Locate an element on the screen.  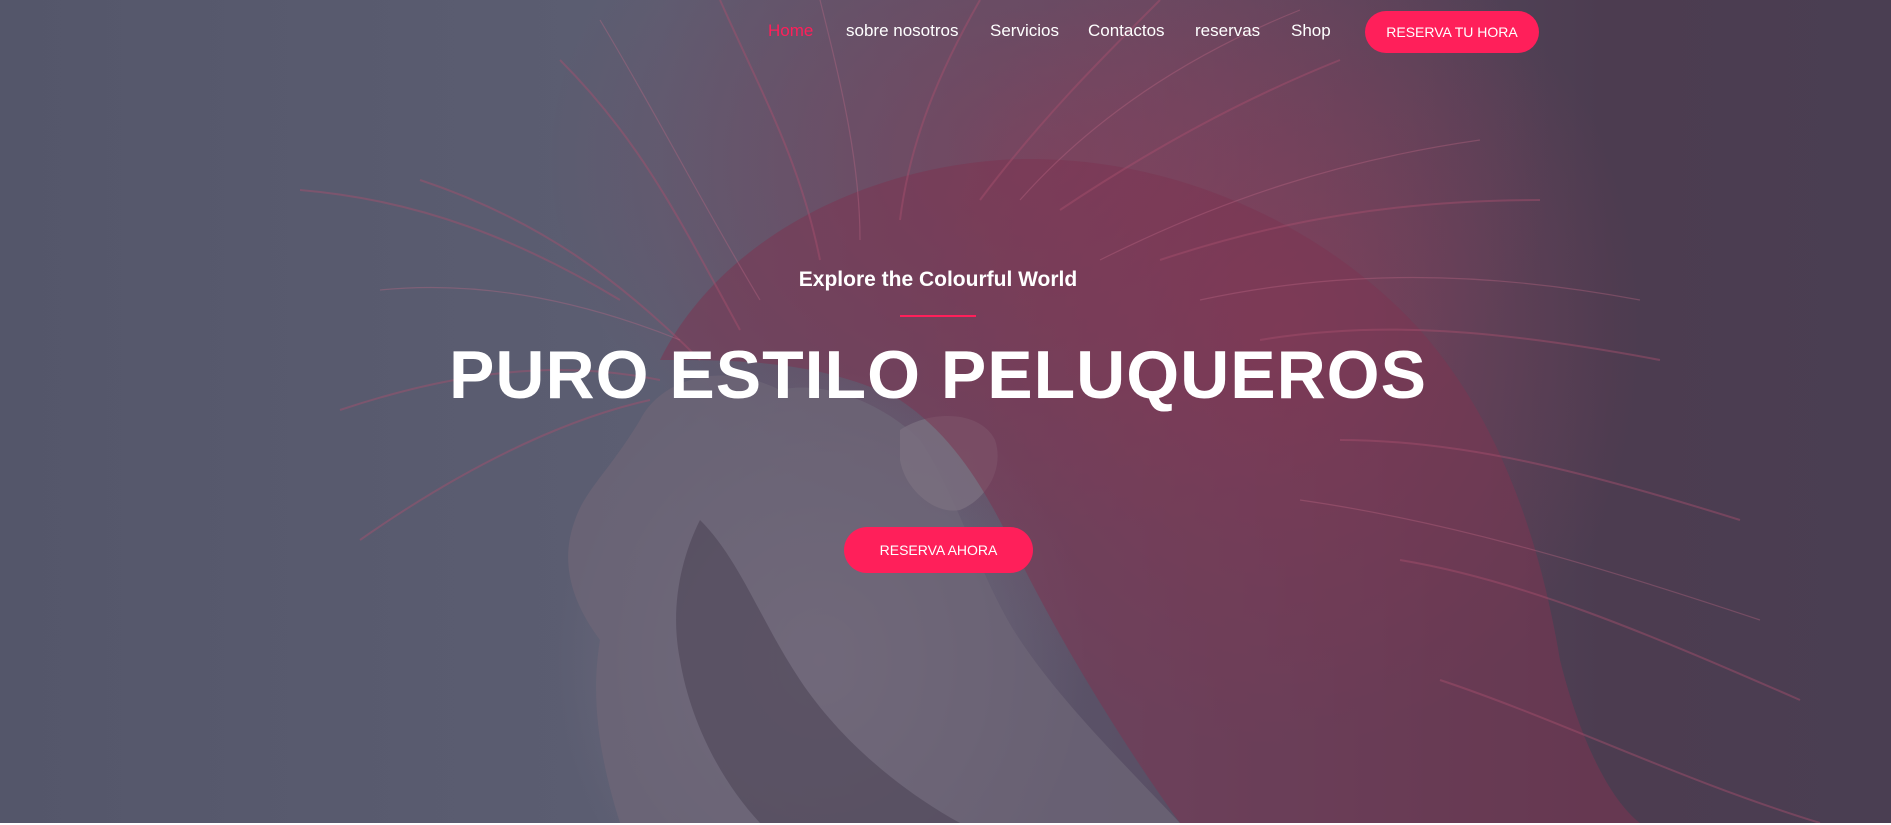
hero-subtitle: Explore the Colourful World is located at coordinates (938, 279).